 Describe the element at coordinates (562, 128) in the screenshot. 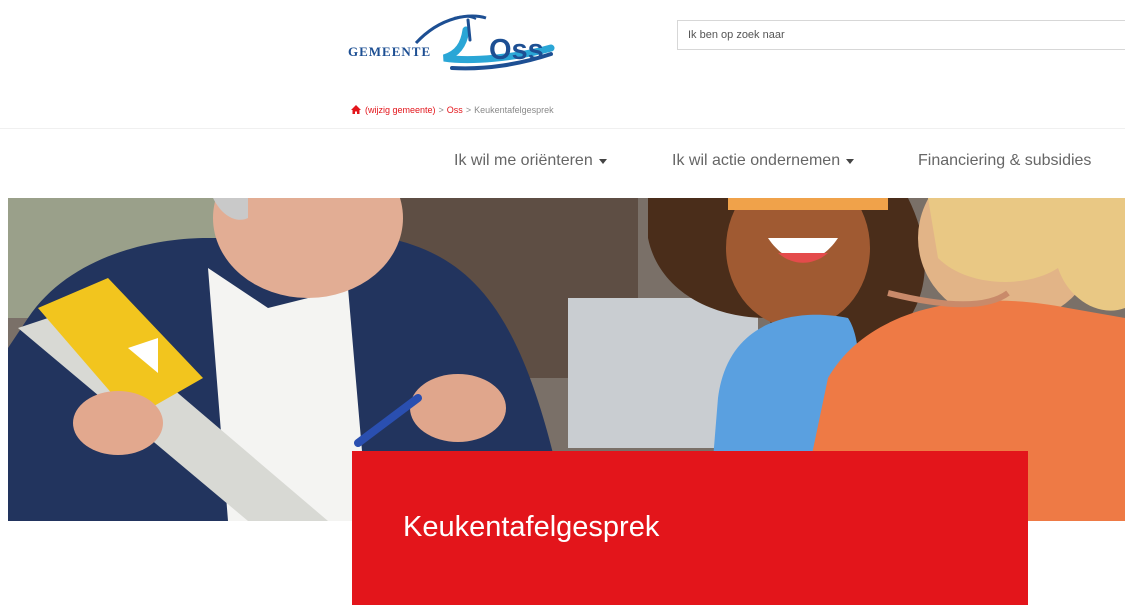

I see `header-divider` at that location.